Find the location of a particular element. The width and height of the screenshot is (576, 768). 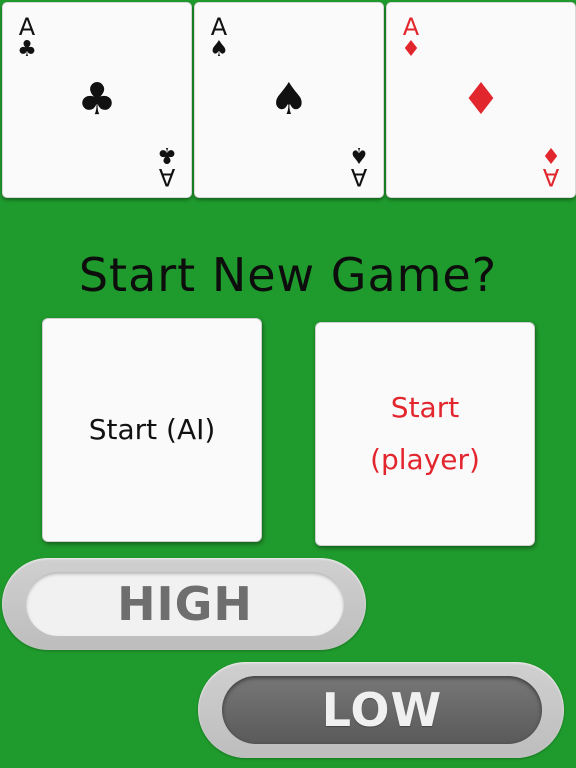

start-player-button: Start (player) is located at coordinates (425, 434).